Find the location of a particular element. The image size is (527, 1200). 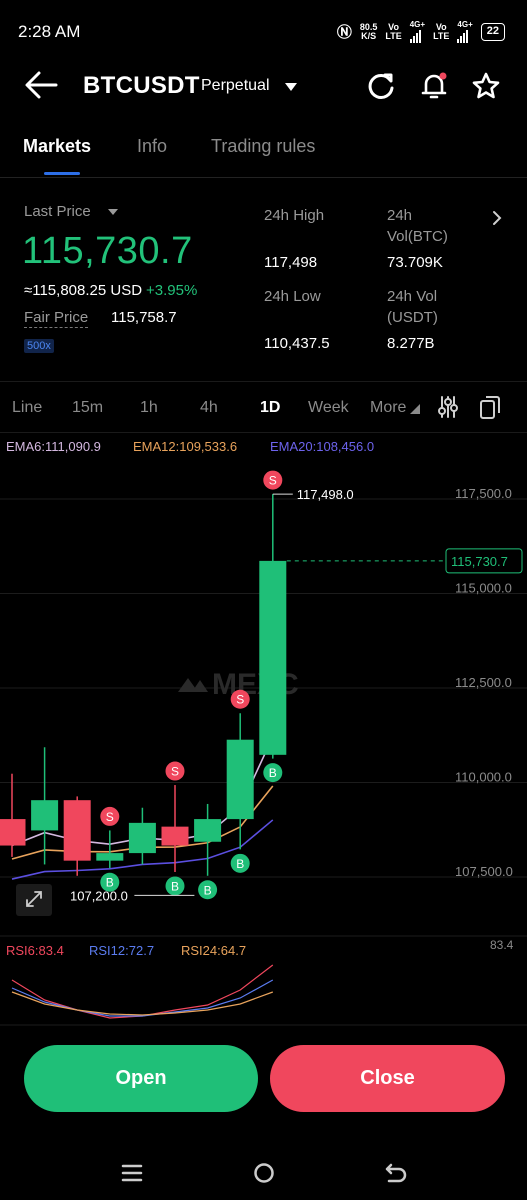

last-price-label: Last Price is located at coordinates (57, 211).